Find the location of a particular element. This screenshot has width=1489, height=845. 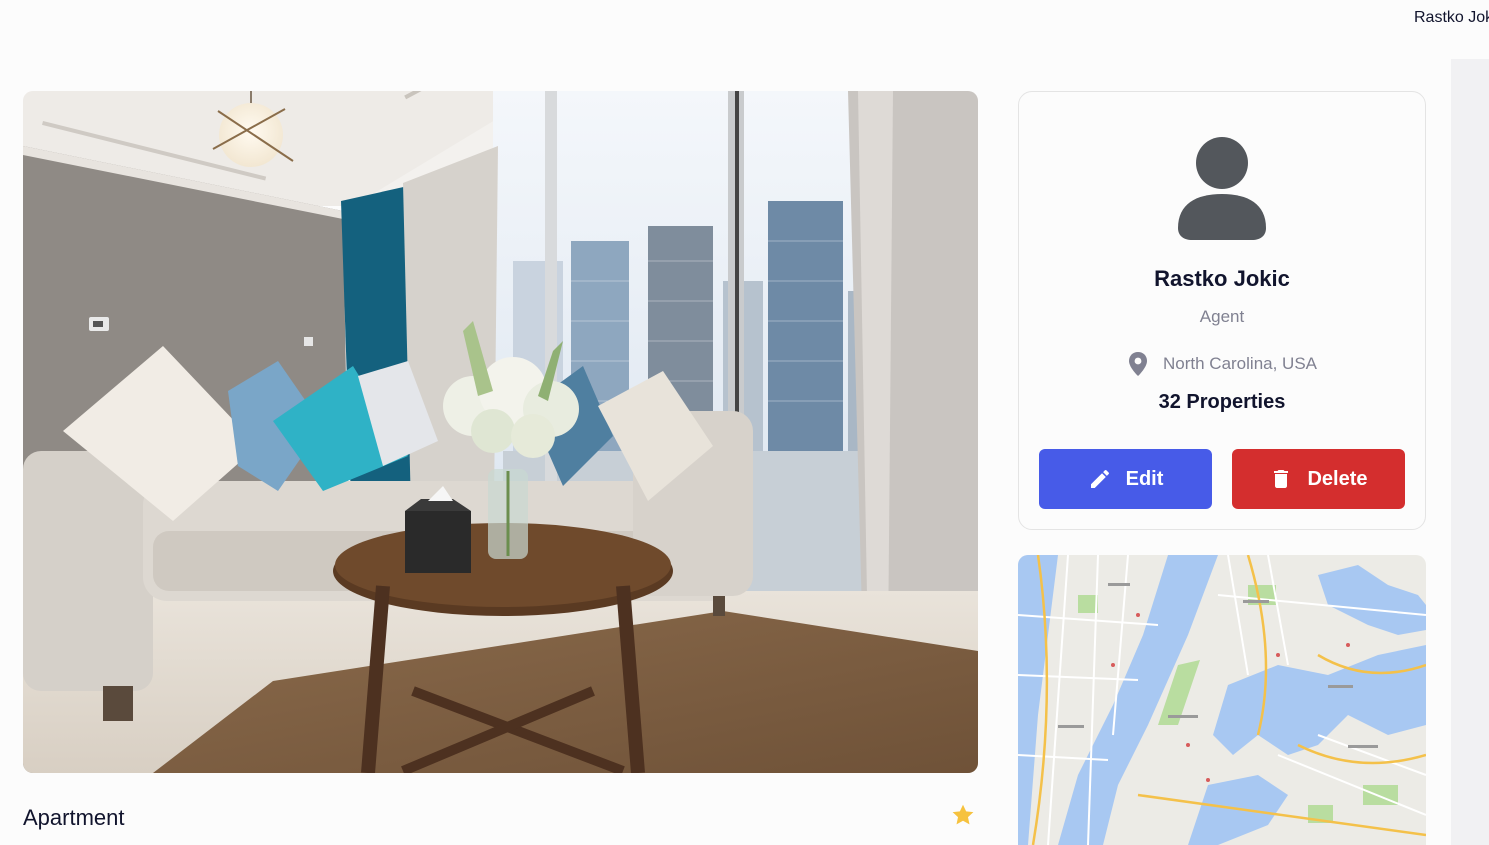

location-pin-icon is located at coordinates (1138, 364).